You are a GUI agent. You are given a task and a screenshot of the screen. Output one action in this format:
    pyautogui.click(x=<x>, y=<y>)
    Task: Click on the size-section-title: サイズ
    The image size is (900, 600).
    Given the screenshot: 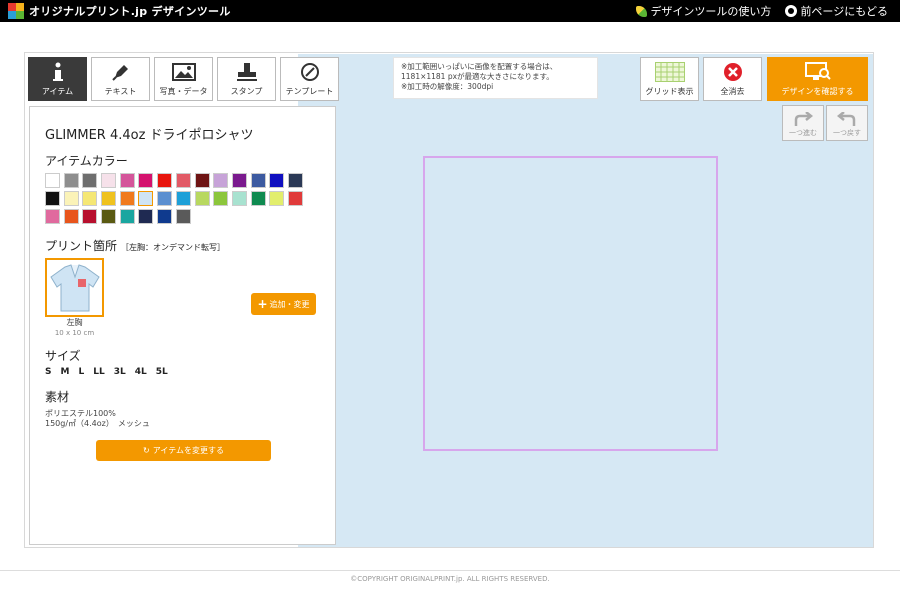 What is the action you would take?
    pyautogui.click(x=63, y=356)
    